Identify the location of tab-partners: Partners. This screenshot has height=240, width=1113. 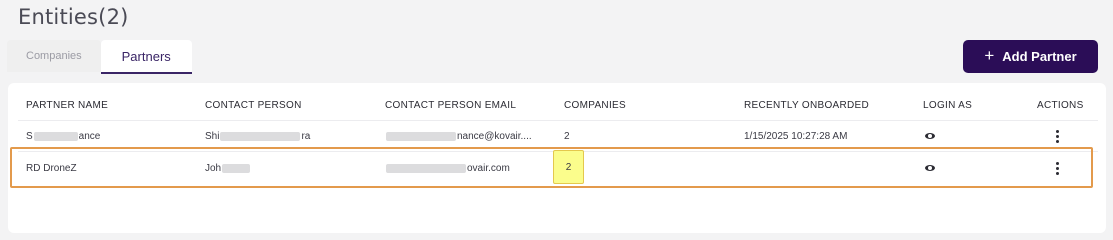
(146, 57).